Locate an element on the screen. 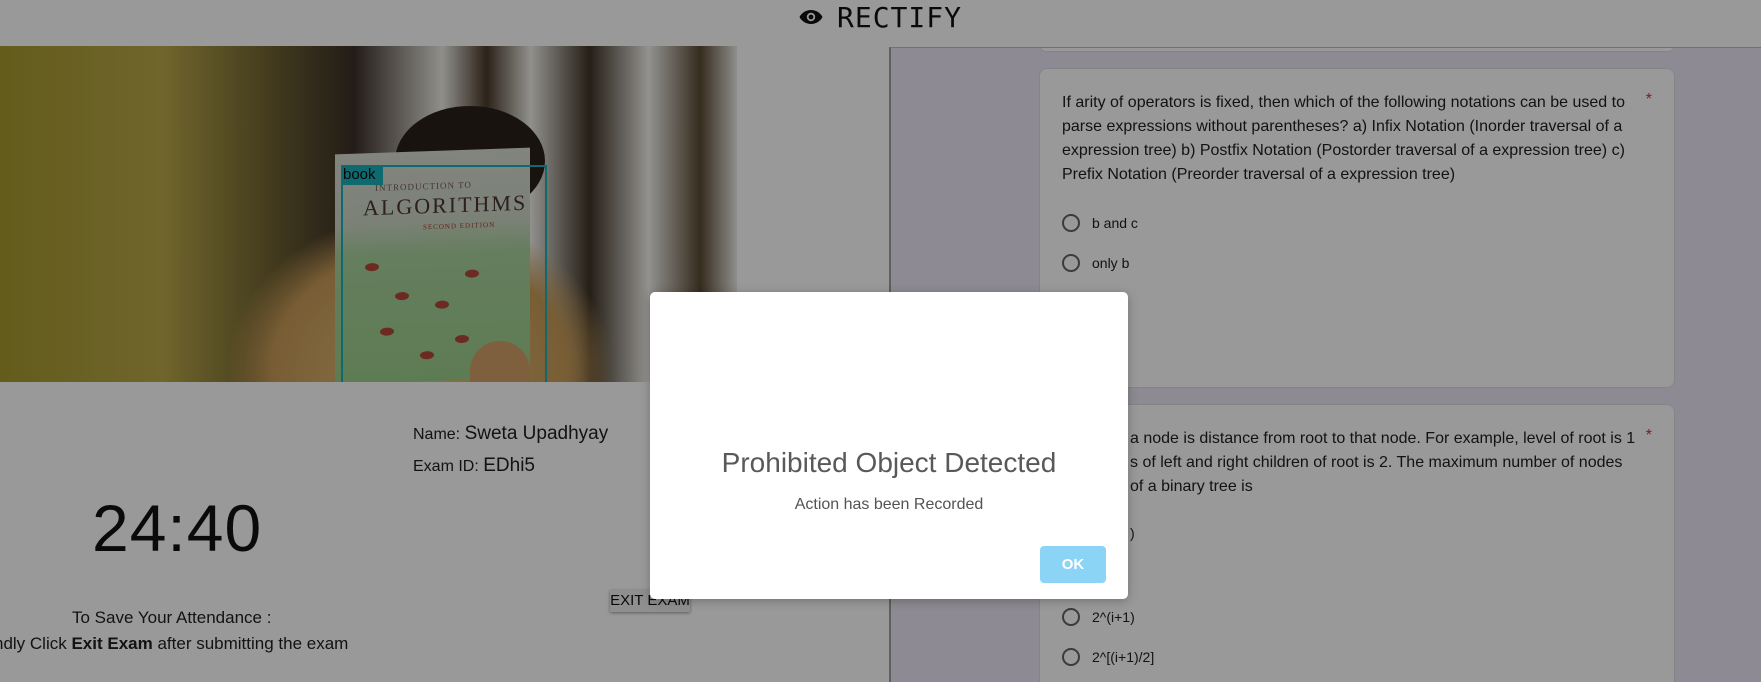  alert-title: Prohibited Object Detected is located at coordinates (889, 462).